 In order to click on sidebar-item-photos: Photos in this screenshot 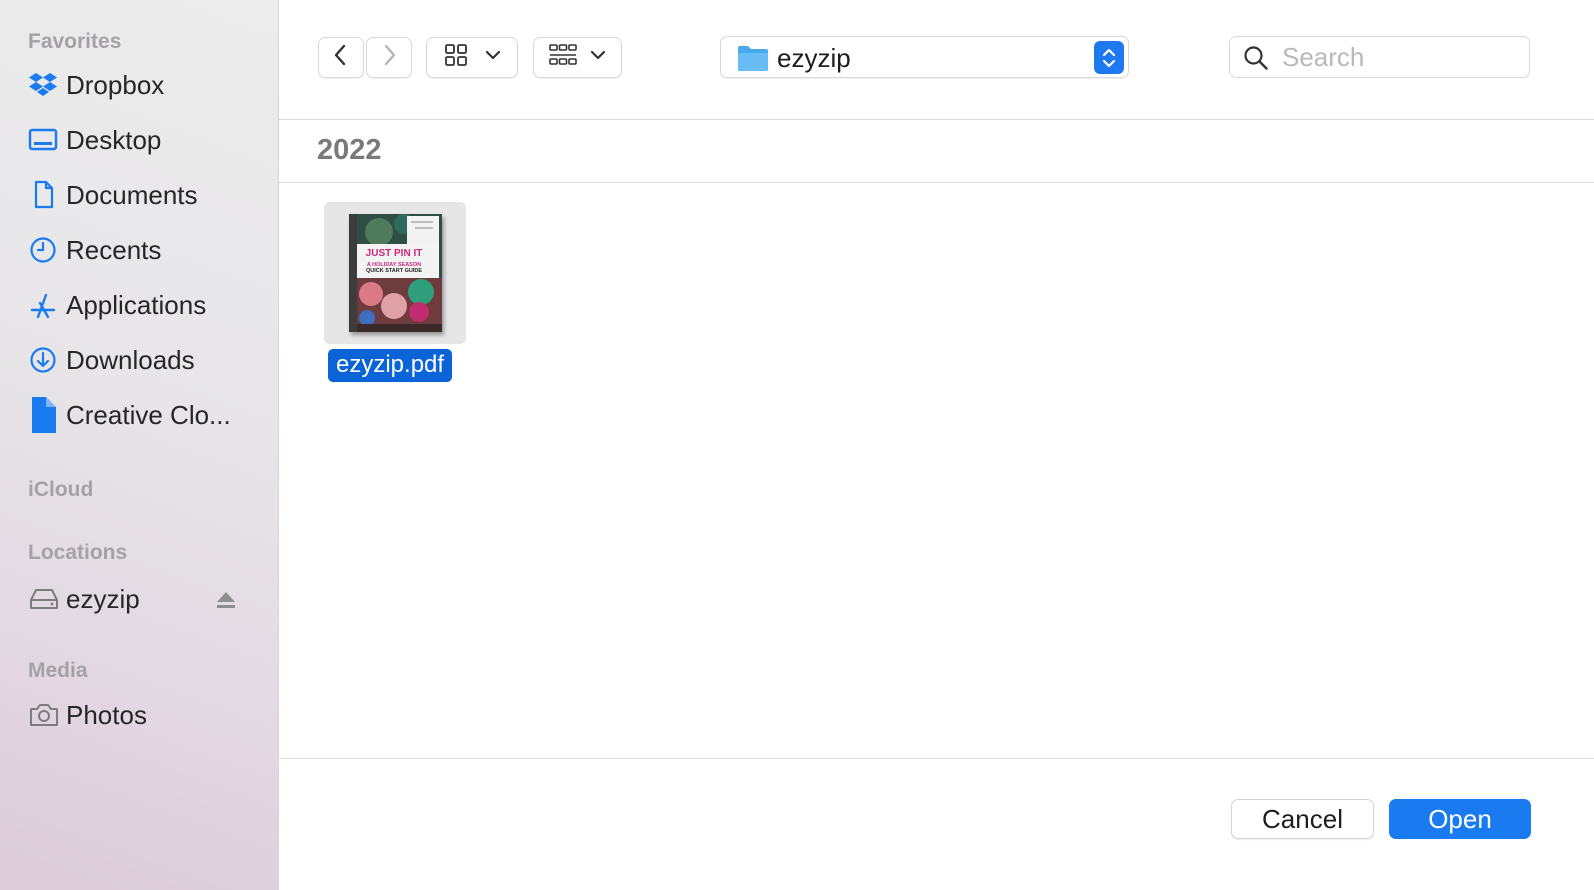, I will do `click(144, 715)`.